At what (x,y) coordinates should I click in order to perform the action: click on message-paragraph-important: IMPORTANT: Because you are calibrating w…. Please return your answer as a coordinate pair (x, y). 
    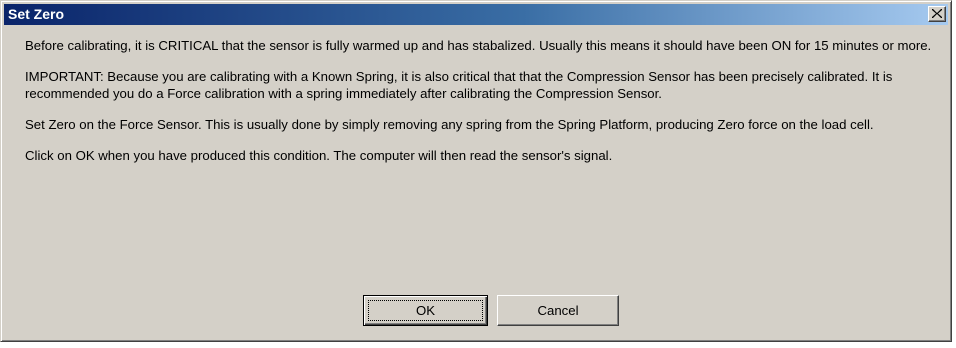
    Looking at the image, I should click on (459, 85).